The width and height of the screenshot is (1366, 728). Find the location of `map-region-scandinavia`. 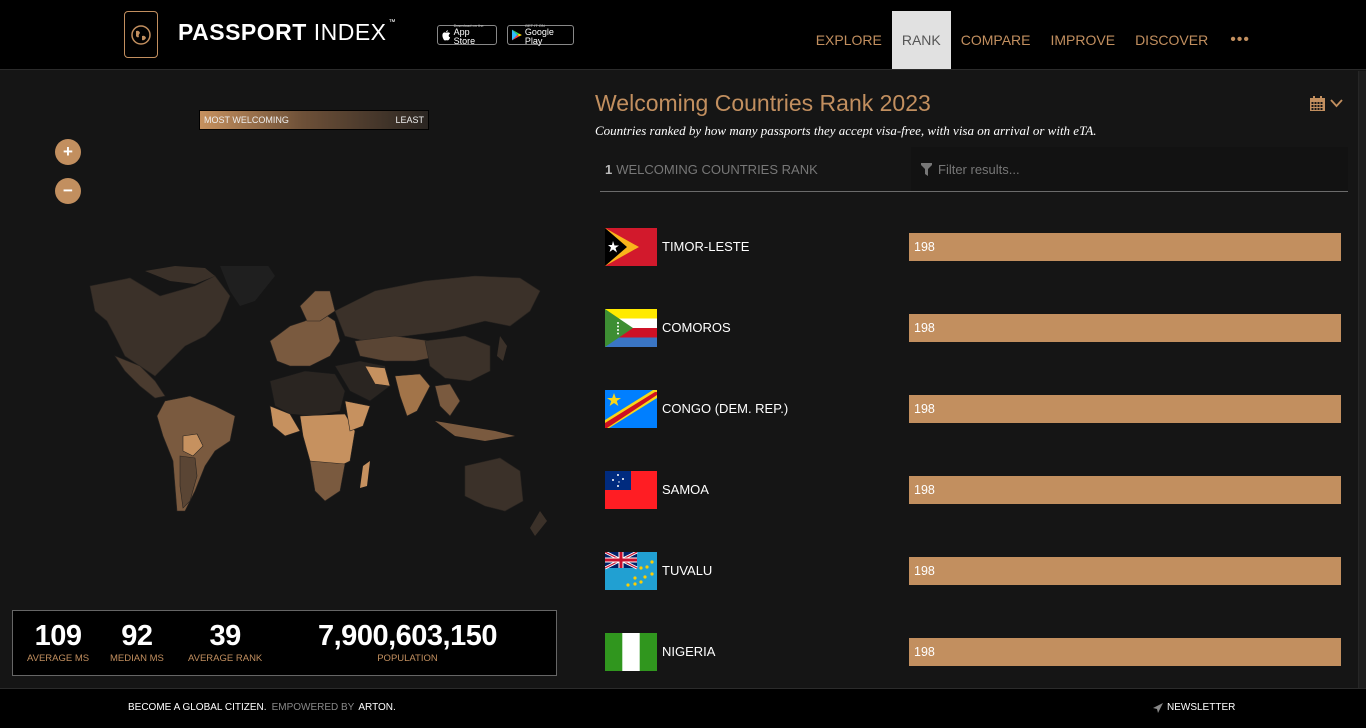

map-region-scandinavia is located at coordinates (317, 306).